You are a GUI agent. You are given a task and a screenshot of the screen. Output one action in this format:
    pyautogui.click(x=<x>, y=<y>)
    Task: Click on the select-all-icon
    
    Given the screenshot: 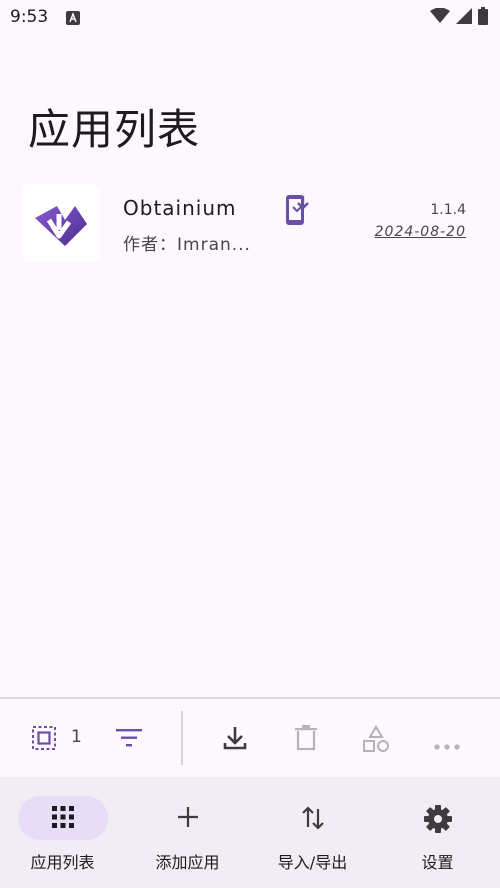 What is the action you would take?
    pyautogui.click(x=44, y=740)
    